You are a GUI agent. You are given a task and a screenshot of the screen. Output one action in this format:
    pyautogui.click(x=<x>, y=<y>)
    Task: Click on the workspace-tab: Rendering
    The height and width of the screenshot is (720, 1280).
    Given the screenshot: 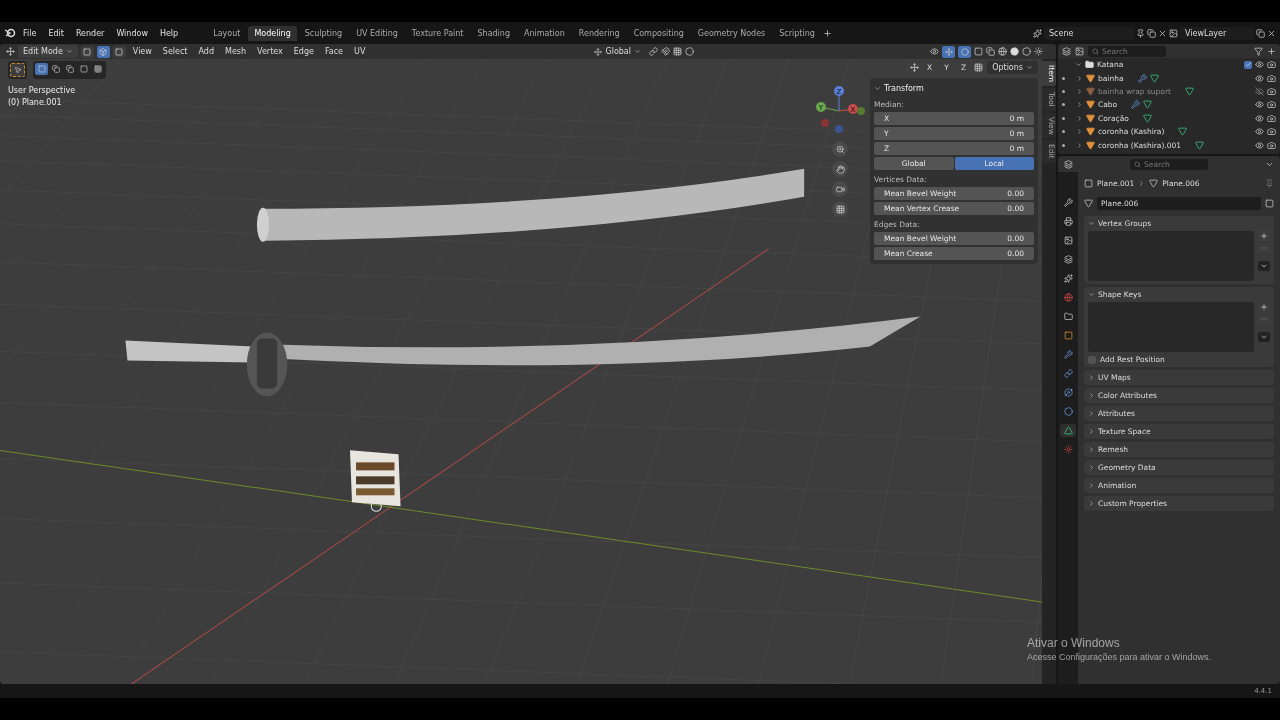 What is the action you would take?
    pyautogui.click(x=599, y=33)
    